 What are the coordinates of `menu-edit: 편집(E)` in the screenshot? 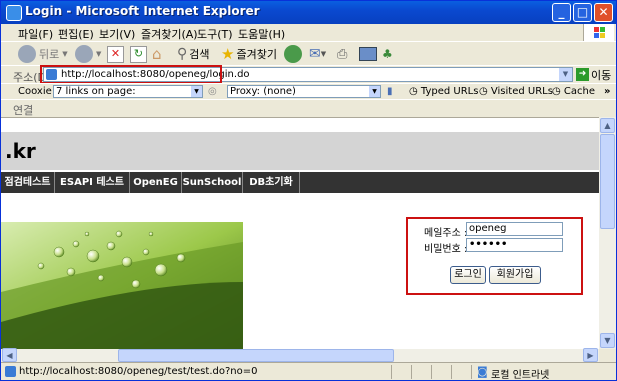 It's located at (76, 34).